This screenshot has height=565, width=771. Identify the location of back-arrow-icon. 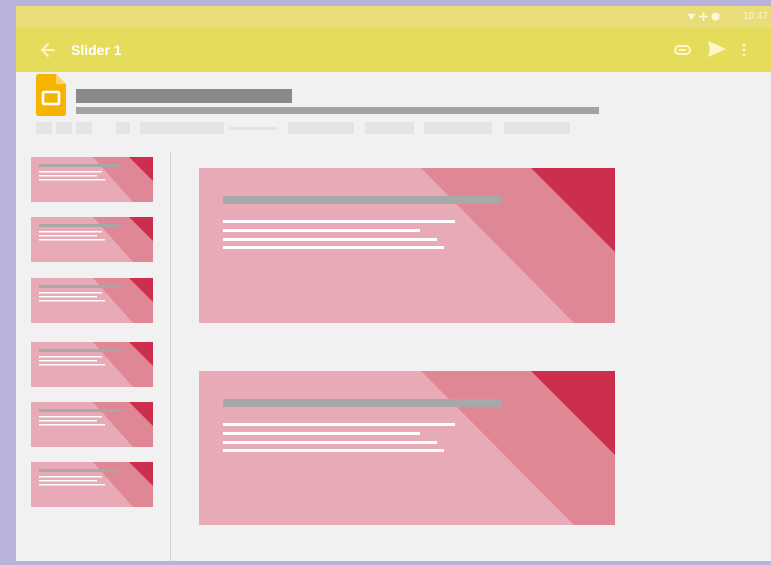
(48, 50).